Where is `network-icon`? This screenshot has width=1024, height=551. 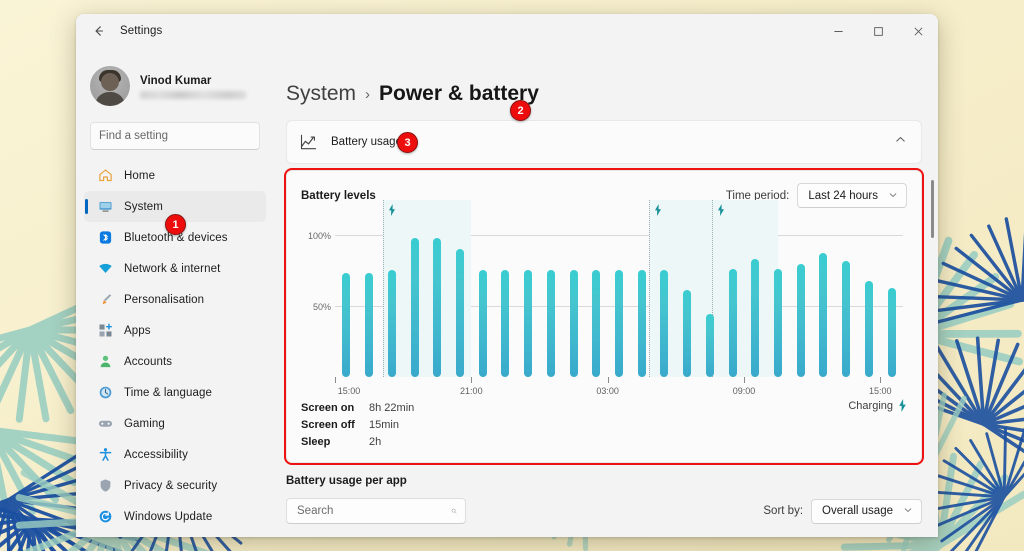
network-icon is located at coordinates (105, 269).